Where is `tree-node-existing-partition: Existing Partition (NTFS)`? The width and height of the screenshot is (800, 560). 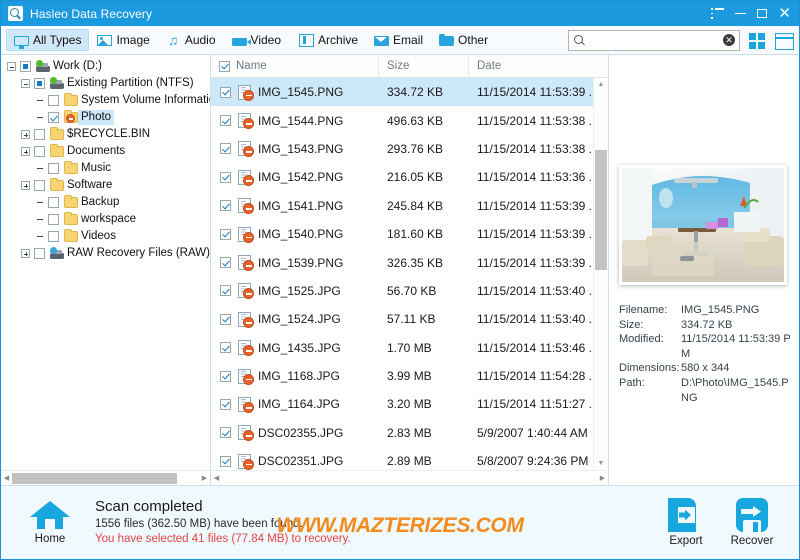 tree-node-existing-partition: Existing Partition (NTFS) is located at coordinates (105, 83).